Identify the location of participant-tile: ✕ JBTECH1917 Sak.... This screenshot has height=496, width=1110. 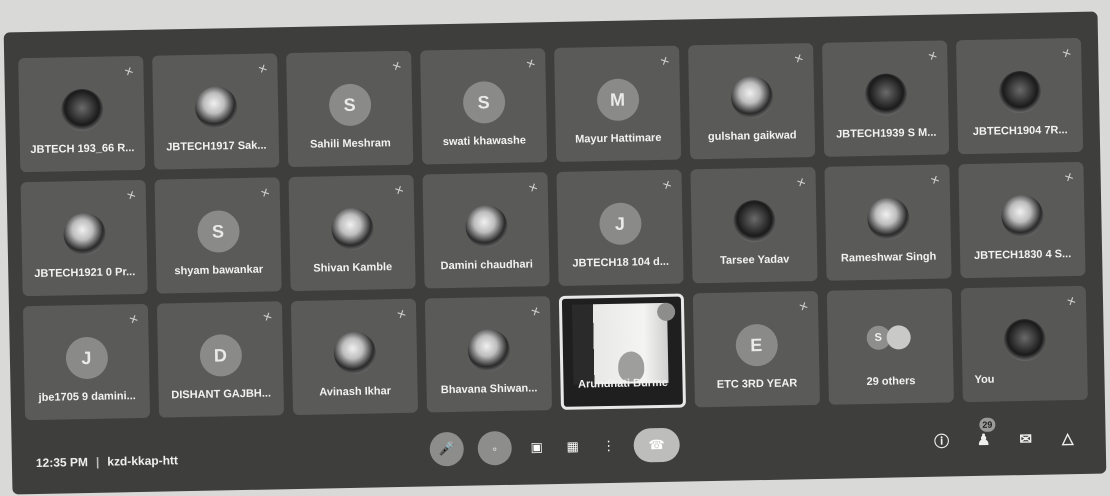
(216, 111).